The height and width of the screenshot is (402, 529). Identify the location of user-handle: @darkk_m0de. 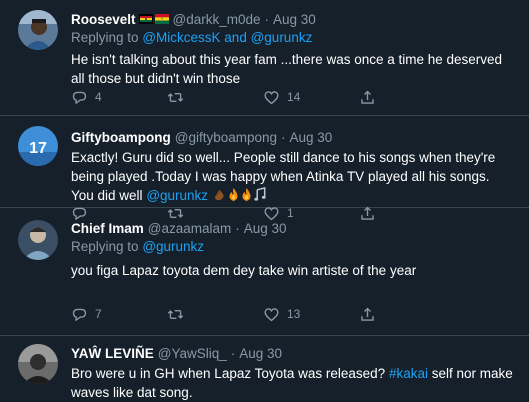
(217, 19).